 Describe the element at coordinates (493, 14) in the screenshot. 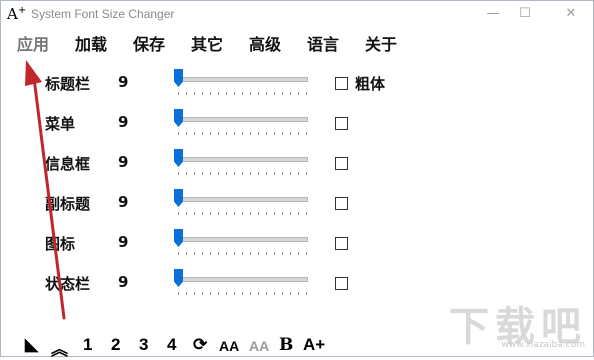

I see `minimize-icon: —` at that location.